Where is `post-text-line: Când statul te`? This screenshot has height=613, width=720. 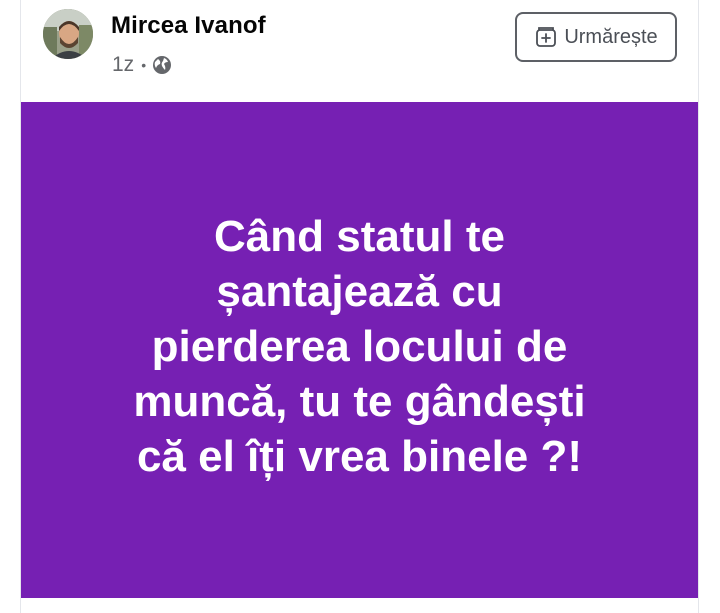
post-text-line: Când statul te is located at coordinates (359, 236).